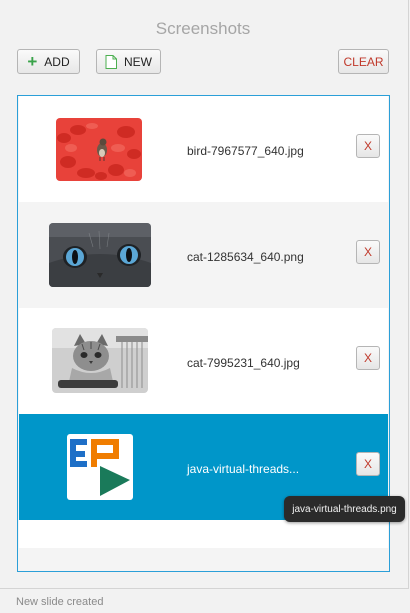 Image resolution: width=410 pixels, height=613 pixels. What do you see at coordinates (100, 255) in the screenshot?
I see `cat-face-thumbnail` at bounding box center [100, 255].